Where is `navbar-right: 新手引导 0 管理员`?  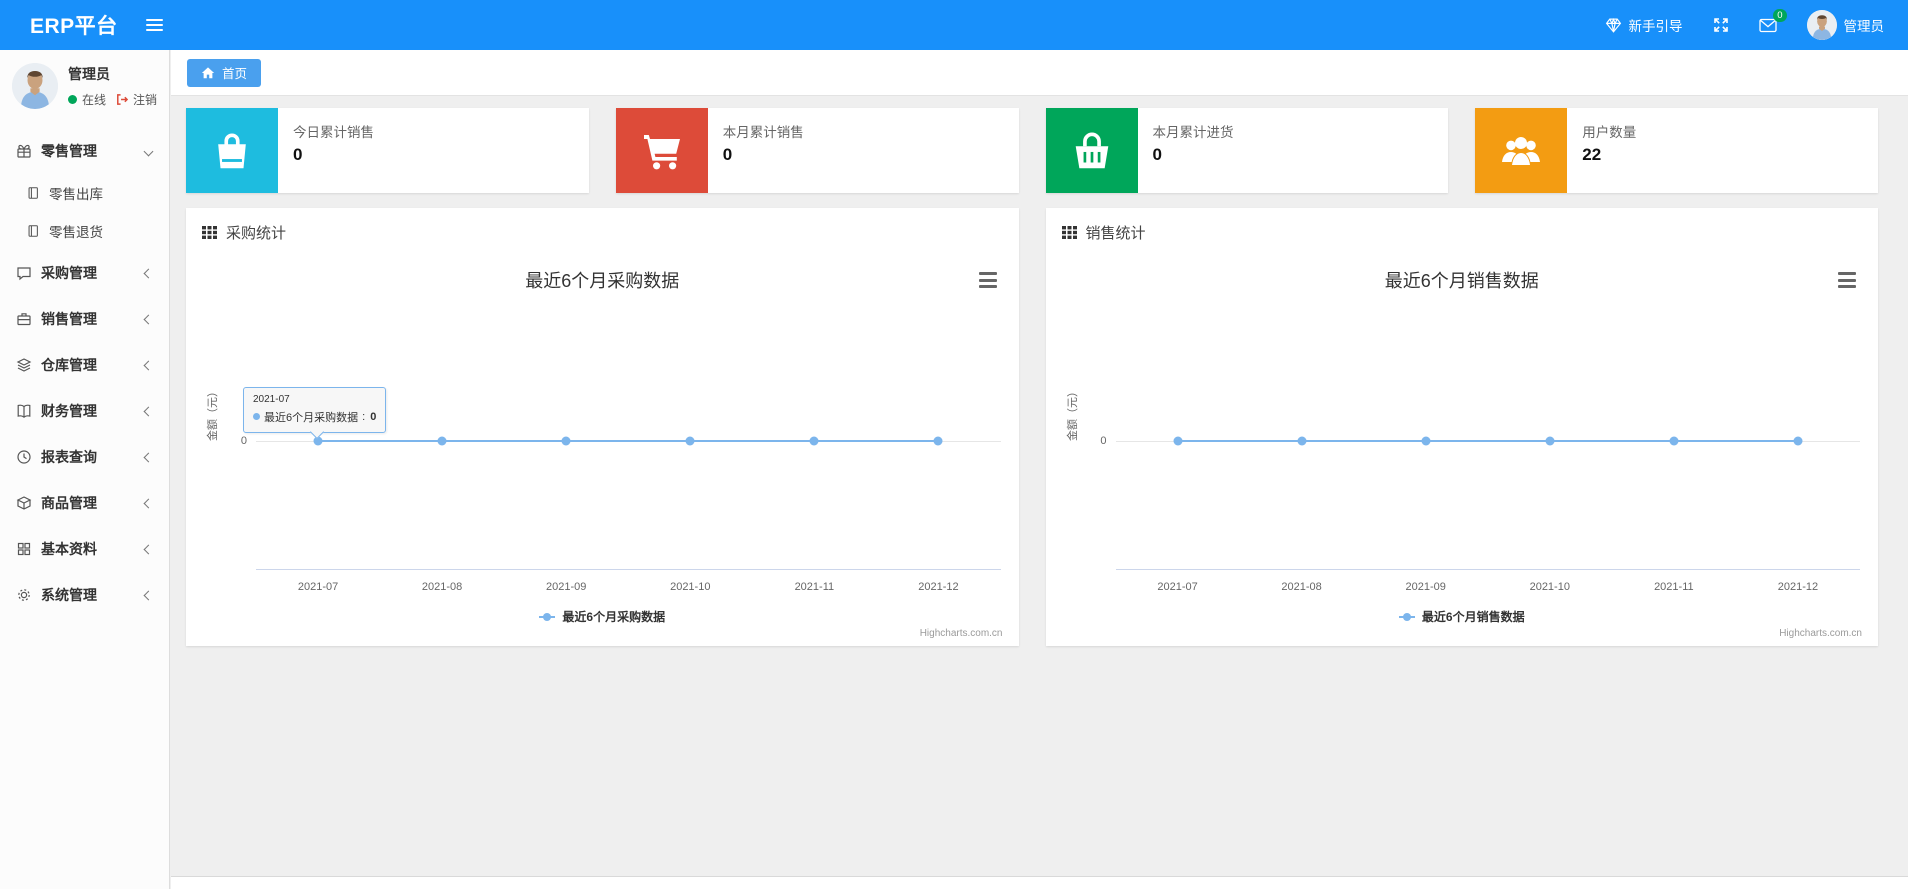 navbar-right: 新手引导 0 管理员 is located at coordinates (1756, 24).